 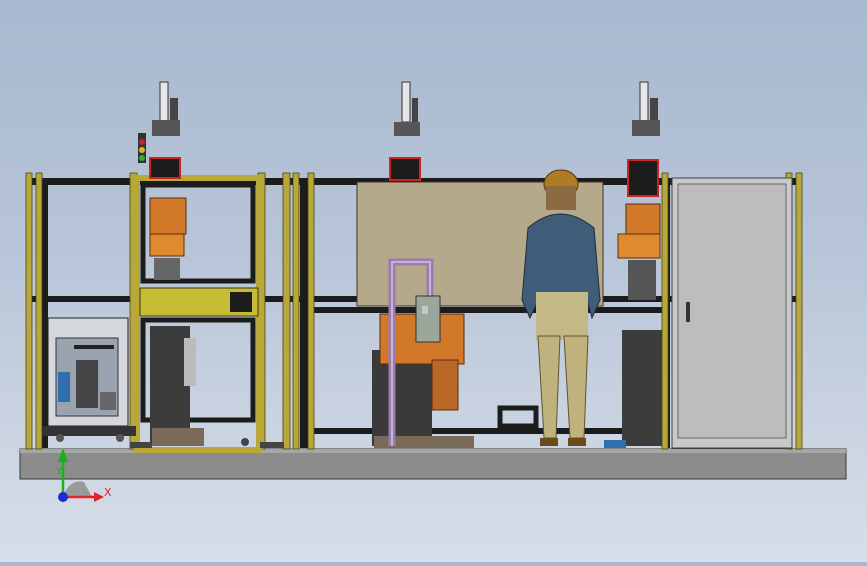 I want to click on y-axis-label: Y, so click(x=59, y=471).